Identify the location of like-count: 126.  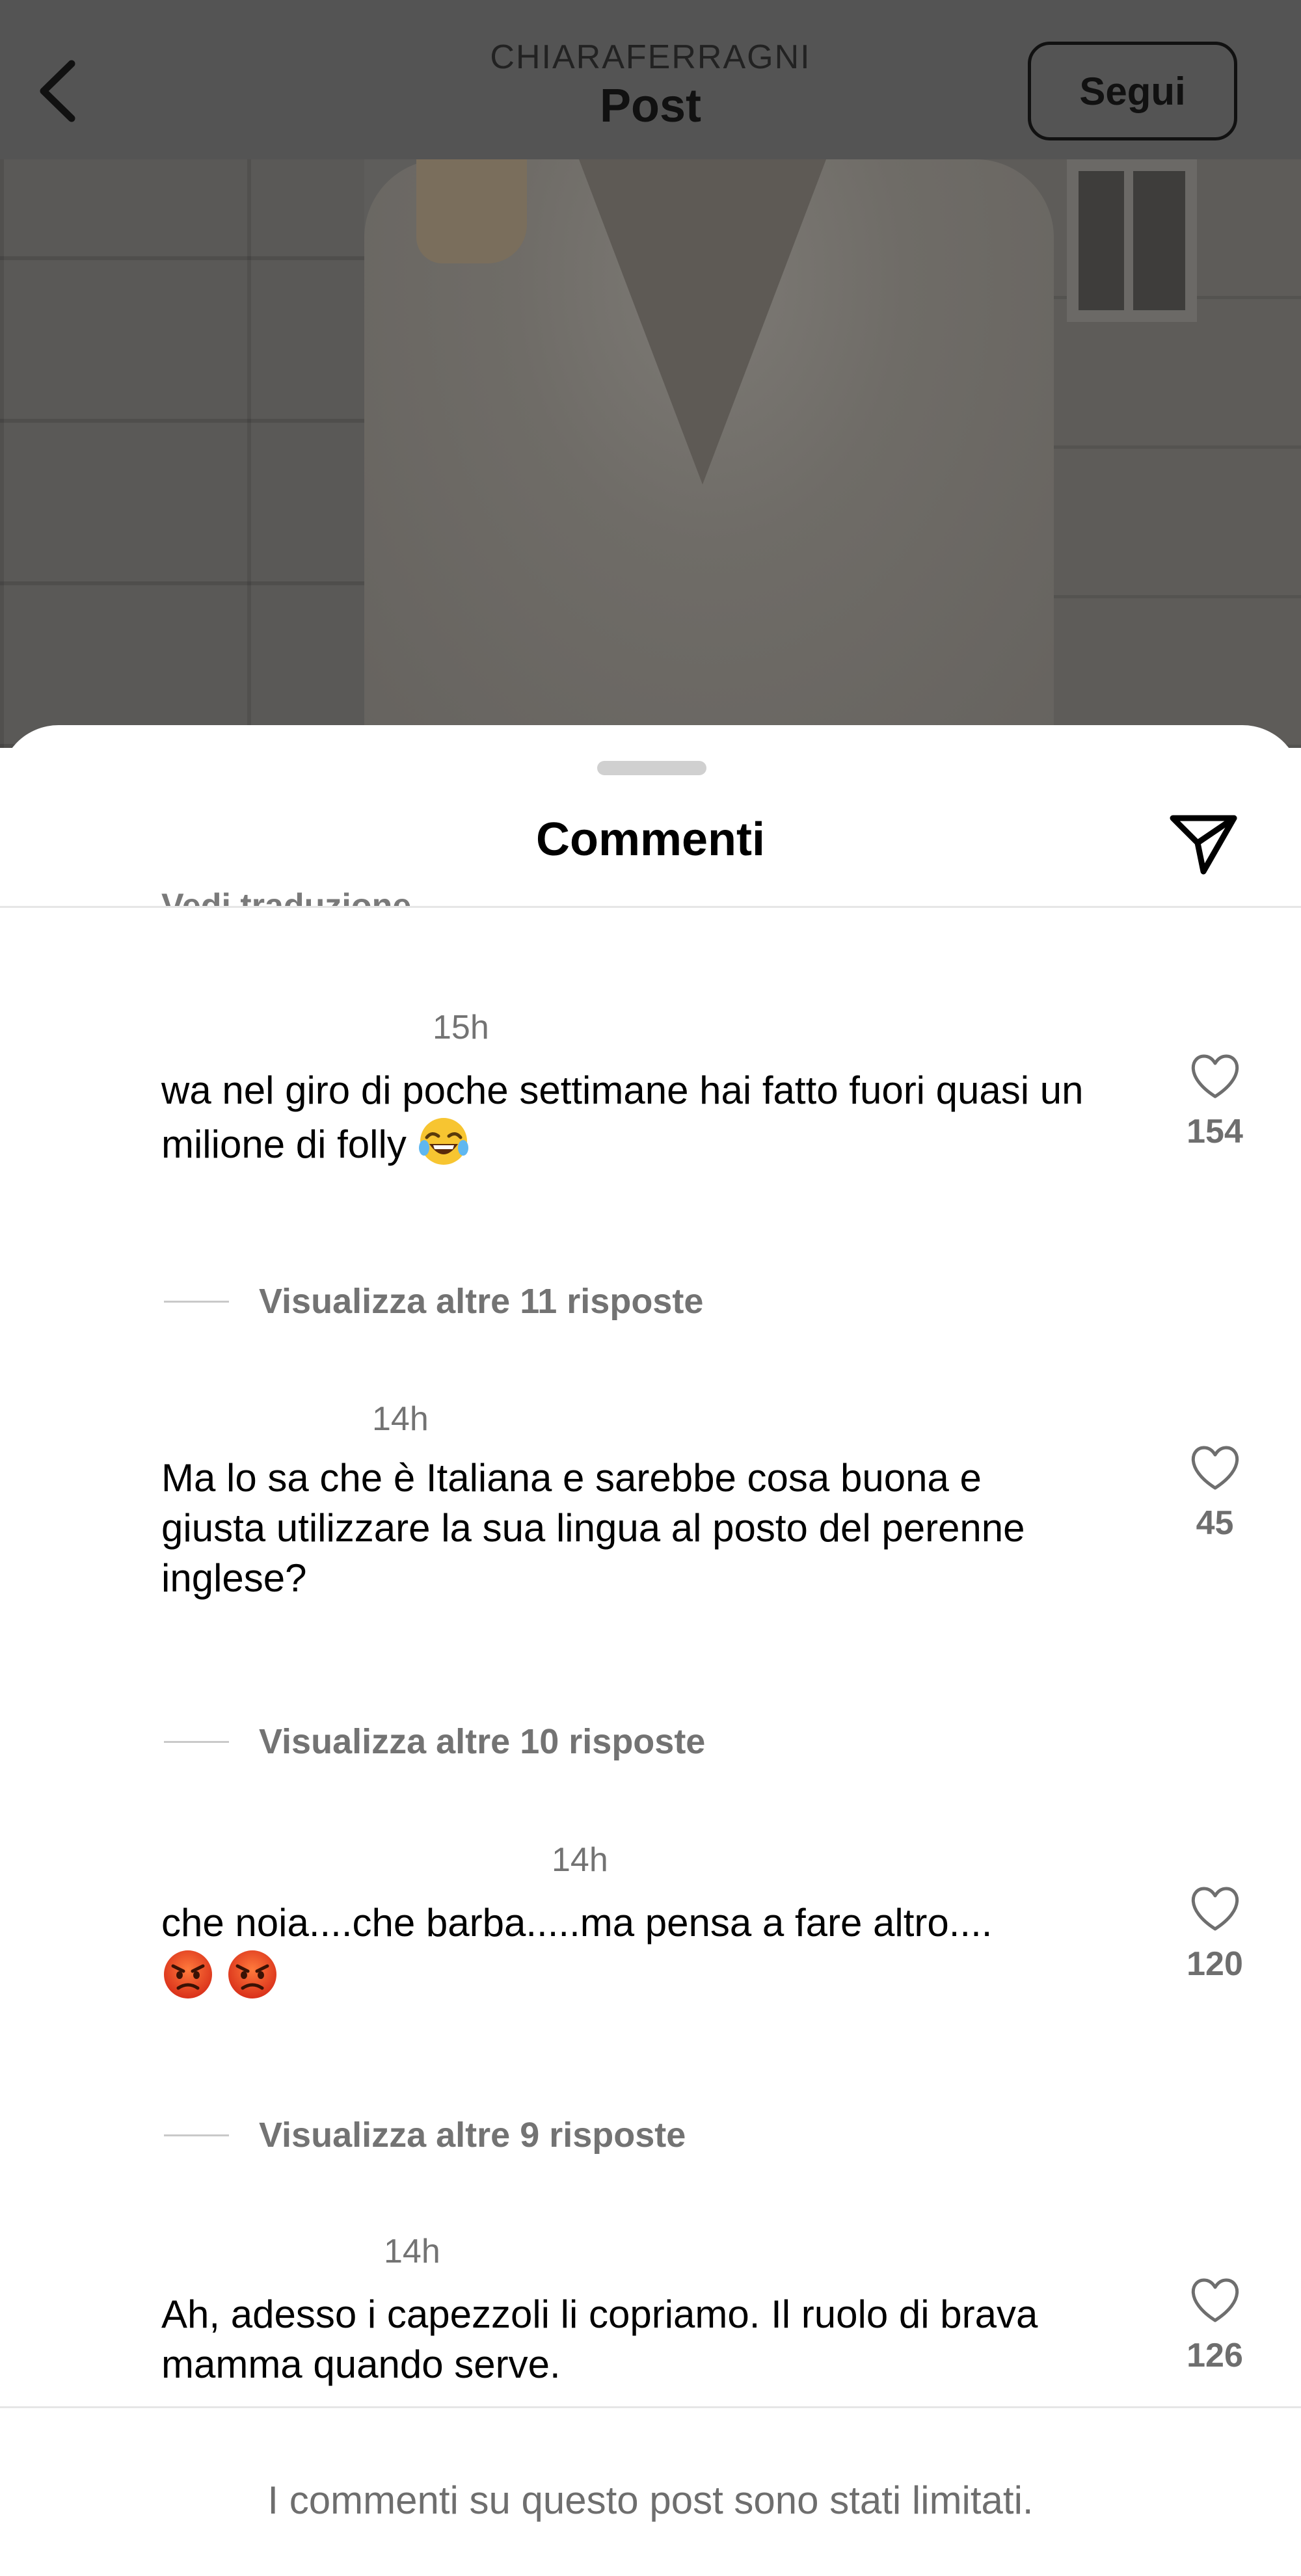
(1215, 2355).